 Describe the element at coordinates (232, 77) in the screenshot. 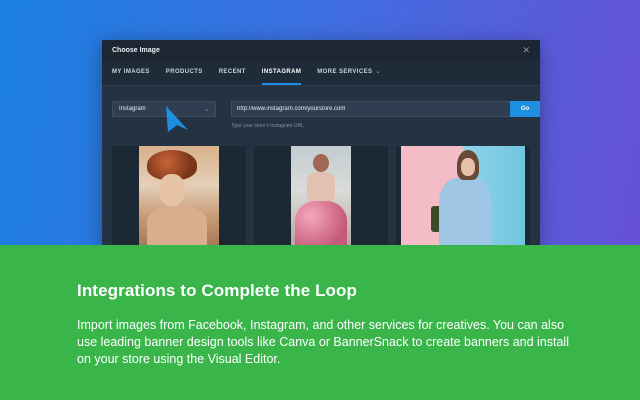

I see `tab-recent: RECENT` at that location.